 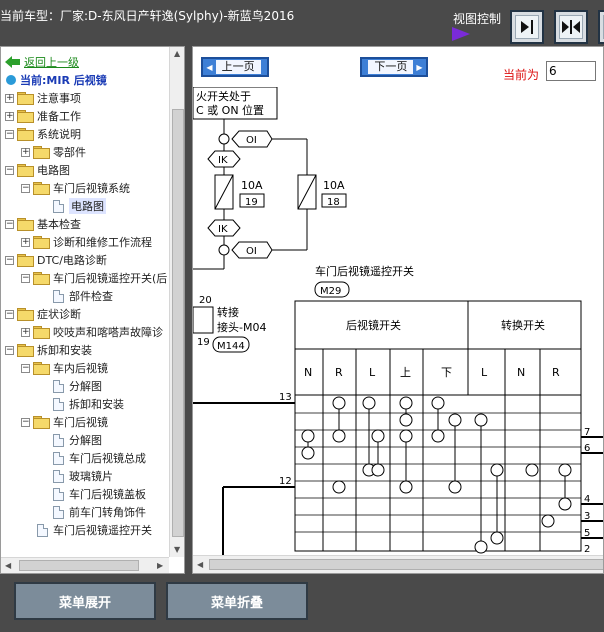 What do you see at coordinates (56, 260) in the screenshot?
I see `tree-item-dtc-circuit: − DTC/电路诊断` at bounding box center [56, 260].